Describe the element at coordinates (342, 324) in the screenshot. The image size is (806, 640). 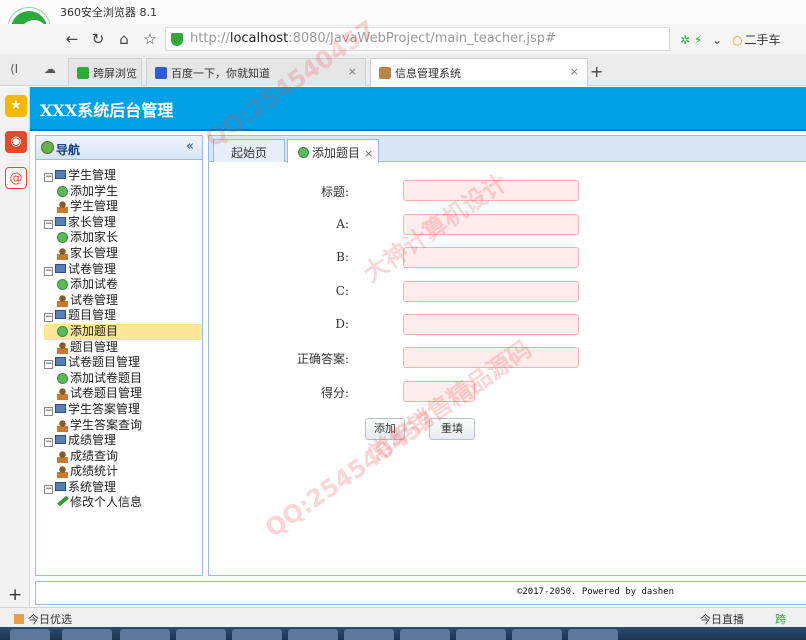
I see `form-label: D:` at that location.